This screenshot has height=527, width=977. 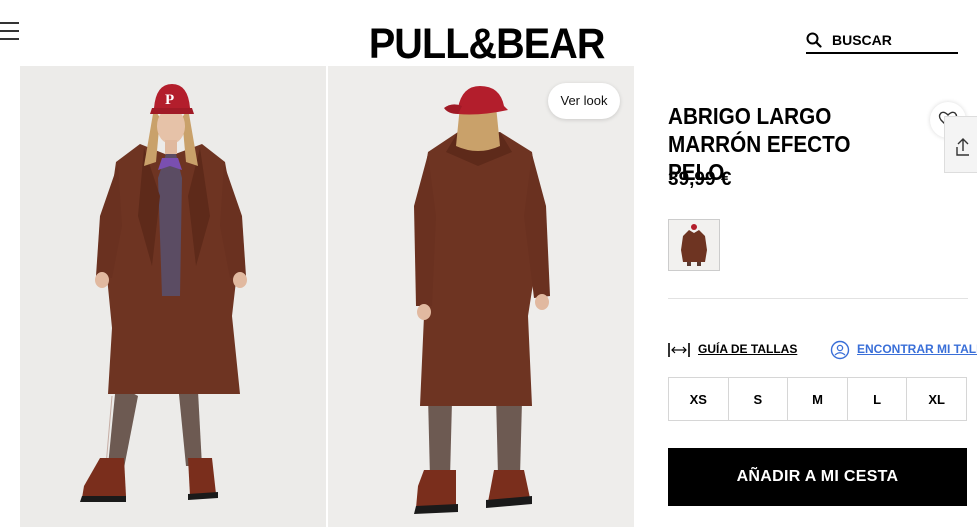 I want to click on ruler-arrows-icon, so click(x=679, y=350).